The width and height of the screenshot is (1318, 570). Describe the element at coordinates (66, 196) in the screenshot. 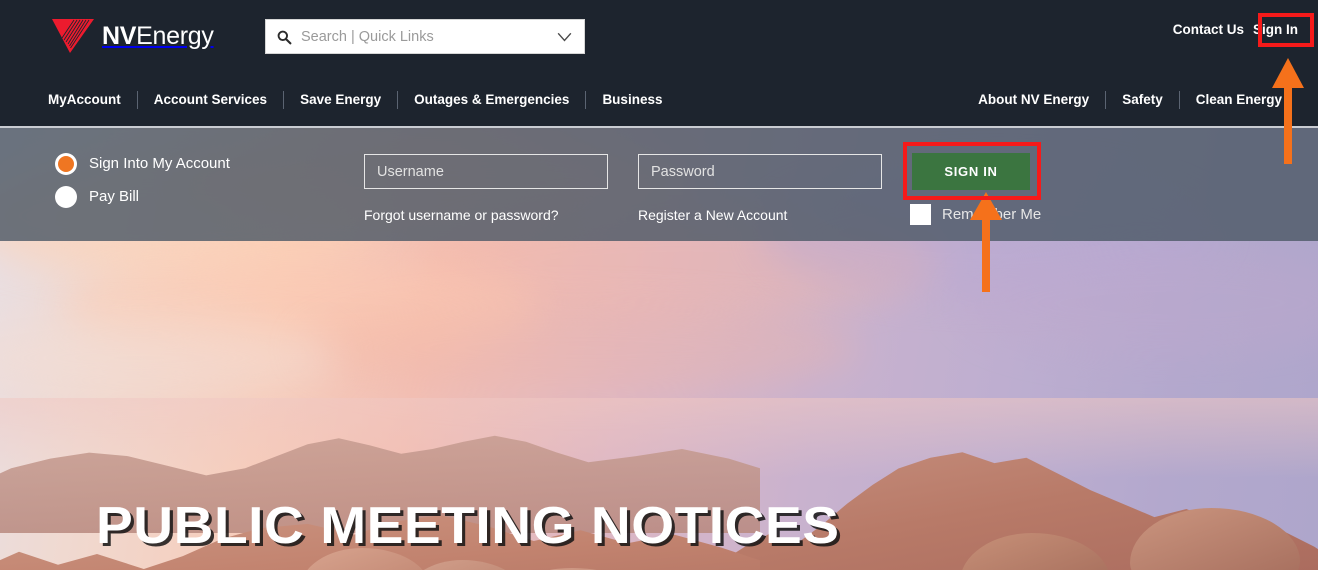

I see `radio-pay-bill` at that location.